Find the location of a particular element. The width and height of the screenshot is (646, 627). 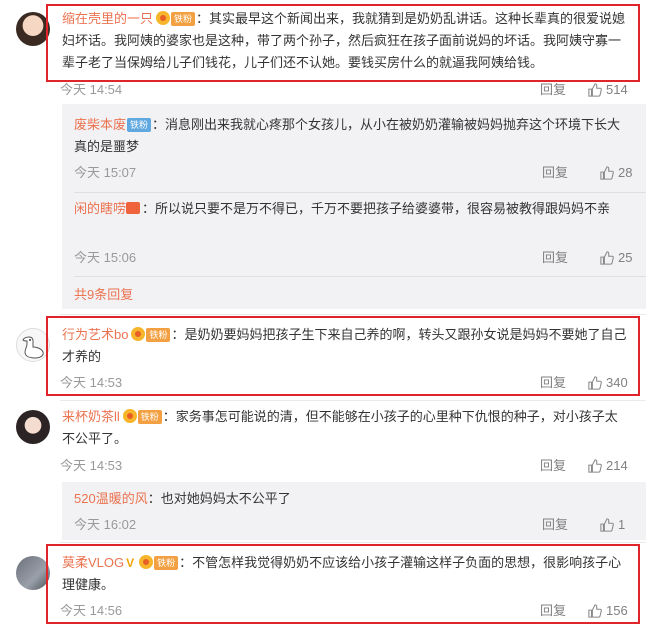

reply-username: 520温暖的风 is located at coordinates (111, 498).